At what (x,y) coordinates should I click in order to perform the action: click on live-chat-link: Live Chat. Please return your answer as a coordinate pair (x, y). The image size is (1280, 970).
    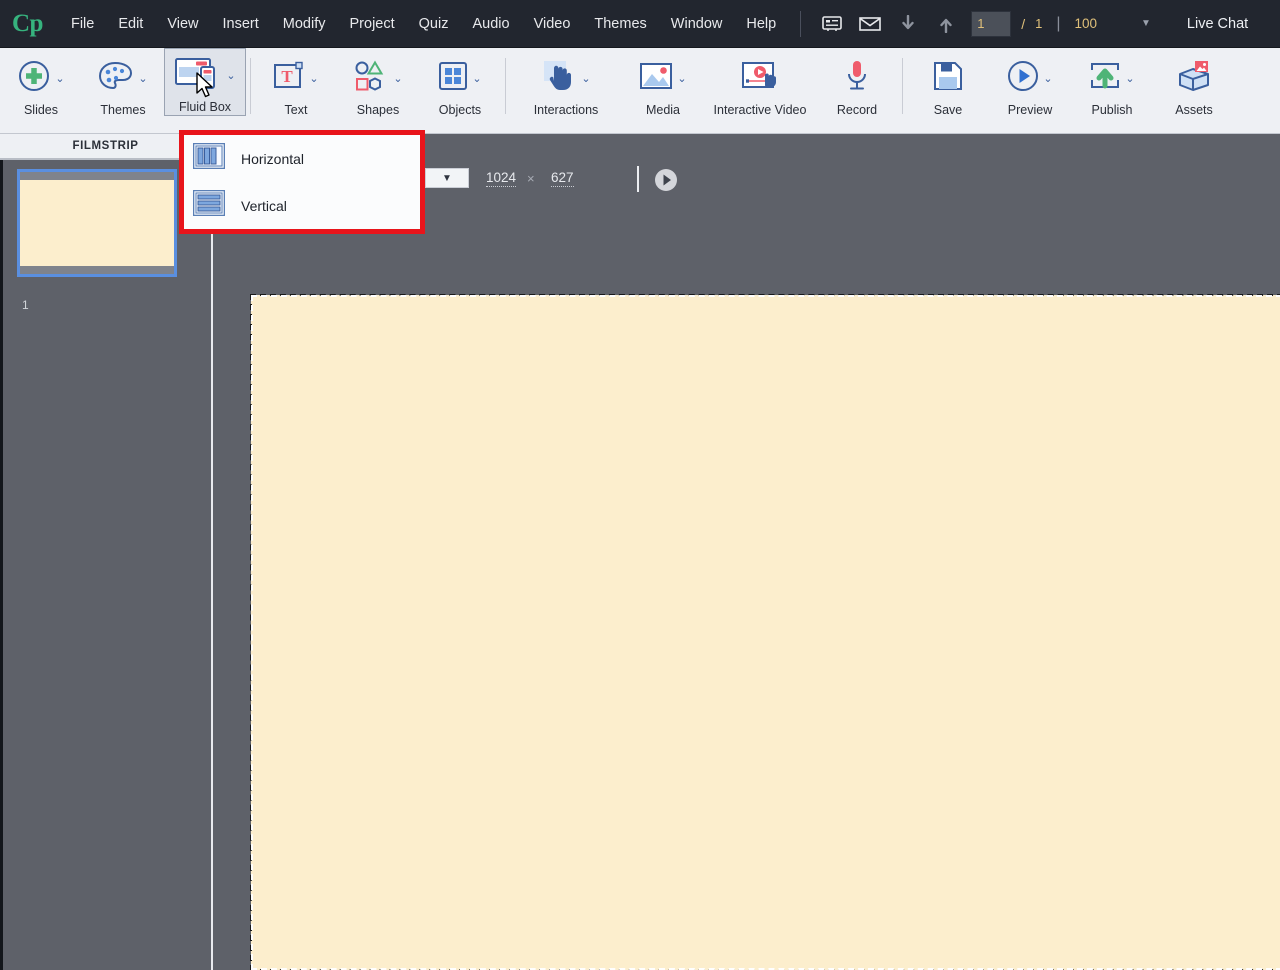
    Looking at the image, I should click on (1199, 24).